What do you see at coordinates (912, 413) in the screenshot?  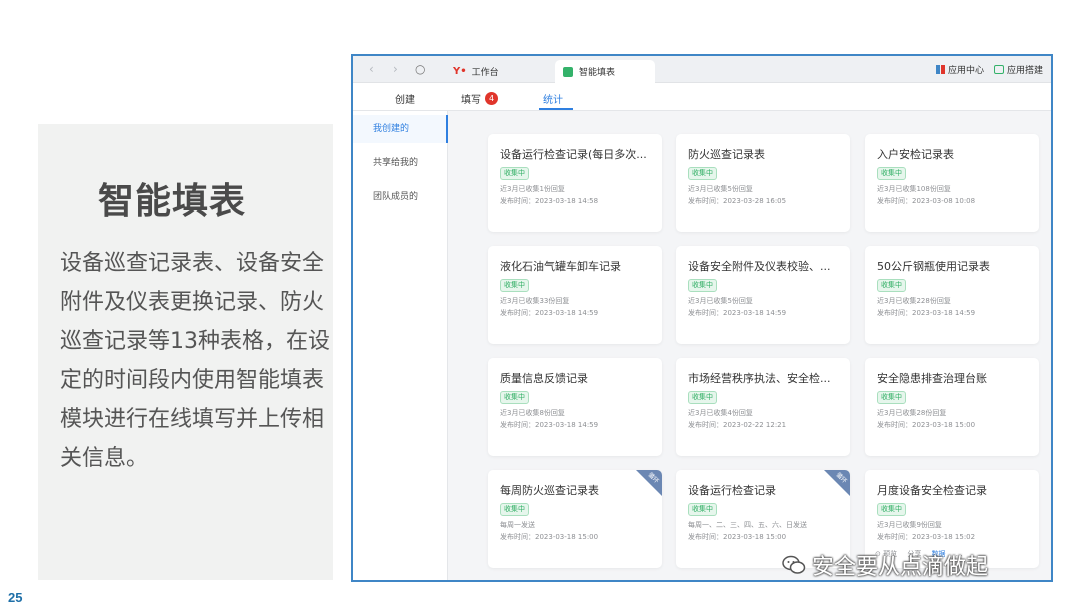 I see `card-response-count: 近3月已收集28份回复` at bounding box center [912, 413].